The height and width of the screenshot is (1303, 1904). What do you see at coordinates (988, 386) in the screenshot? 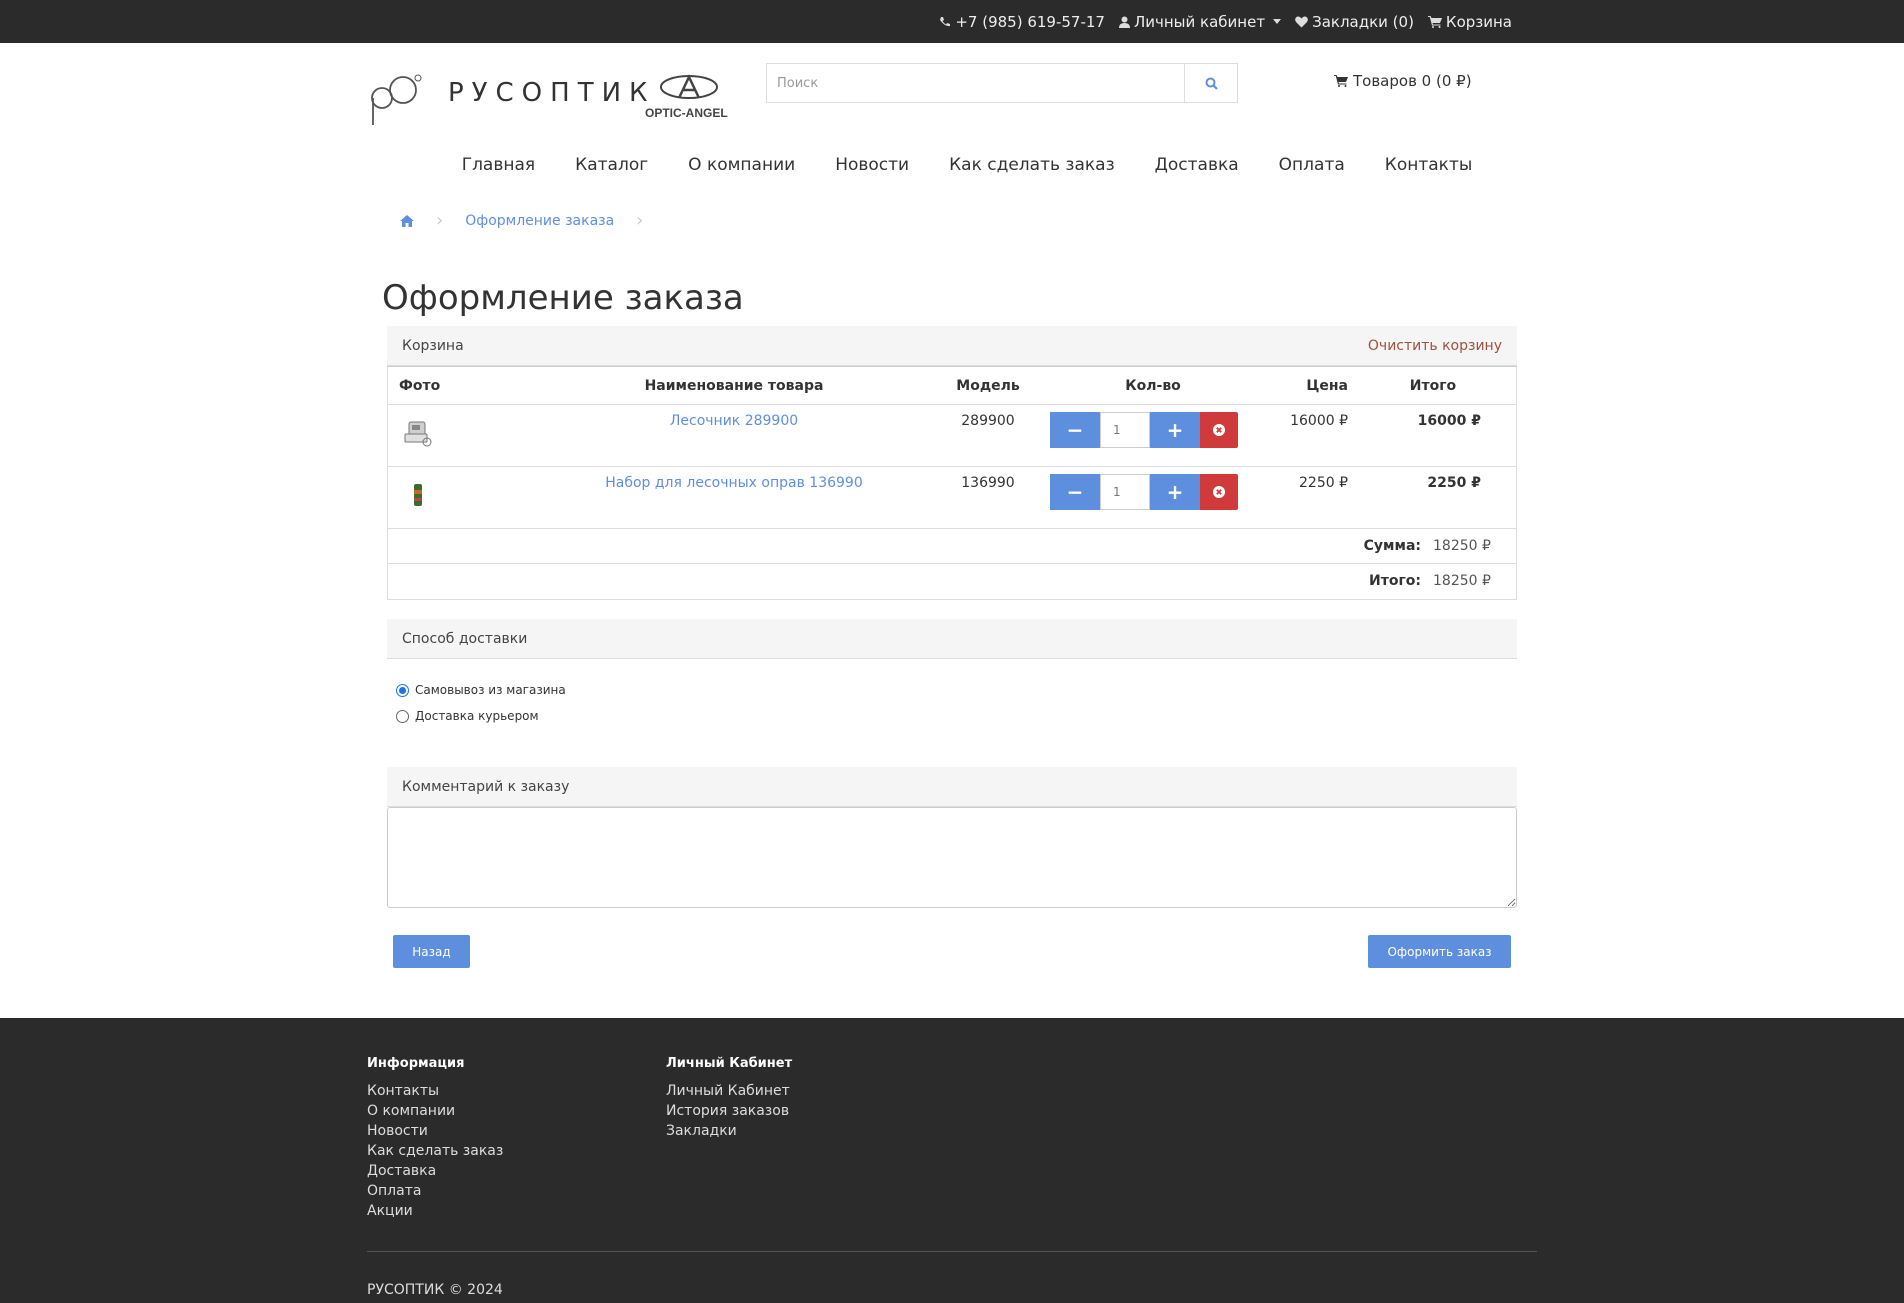
I see `col-model-header: Модель` at bounding box center [988, 386].